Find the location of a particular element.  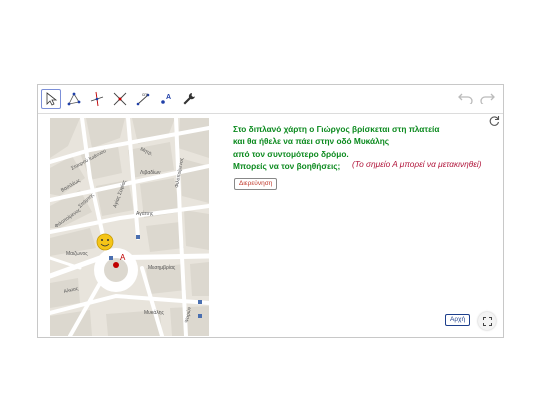

intersect-tool-button is located at coordinates (120, 99).